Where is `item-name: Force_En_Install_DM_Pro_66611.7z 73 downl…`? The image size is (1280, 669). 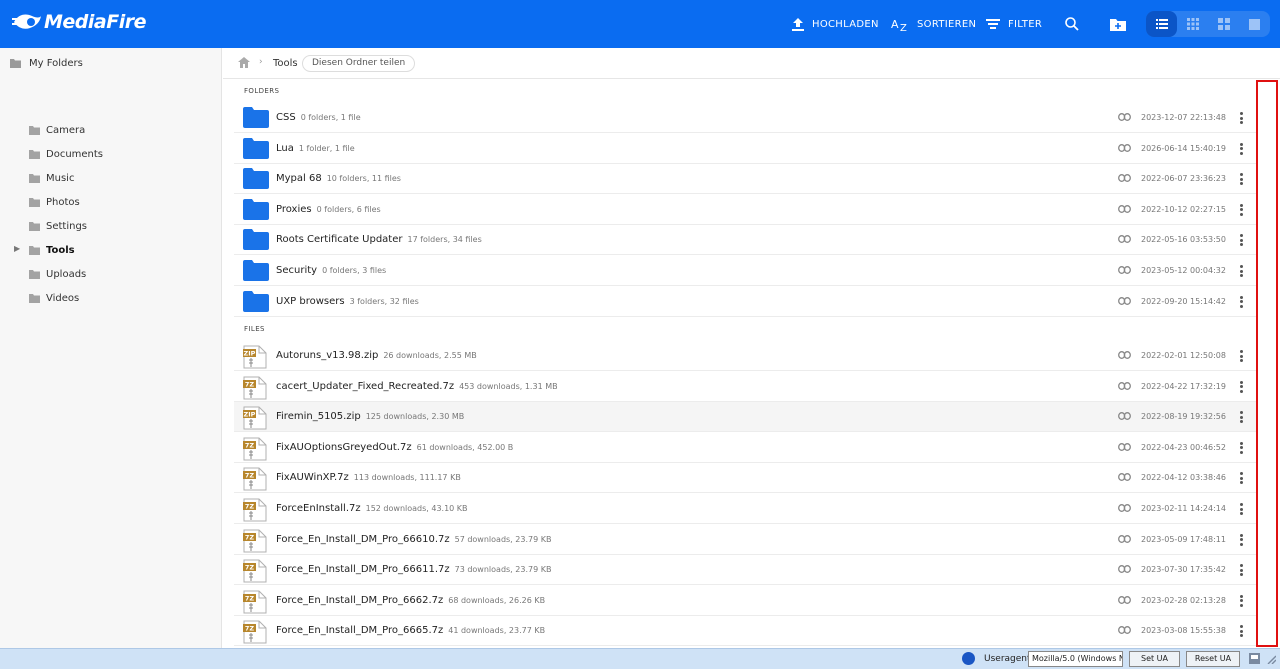 item-name: Force_En_Install_DM_Pro_66611.7z 73 downl… is located at coordinates (413, 569).